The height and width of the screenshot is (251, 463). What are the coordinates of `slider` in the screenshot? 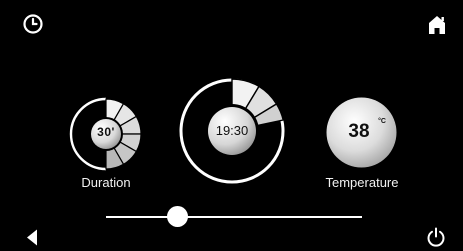 It's located at (234, 217).